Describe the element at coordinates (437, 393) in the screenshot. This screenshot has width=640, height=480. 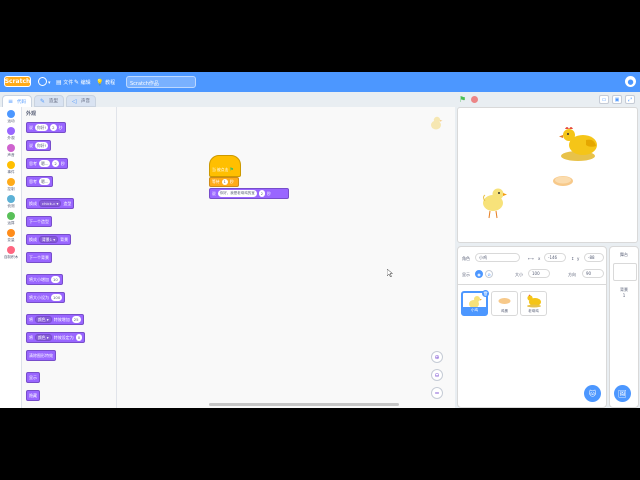
I see `zoom-reset-button: =` at that location.